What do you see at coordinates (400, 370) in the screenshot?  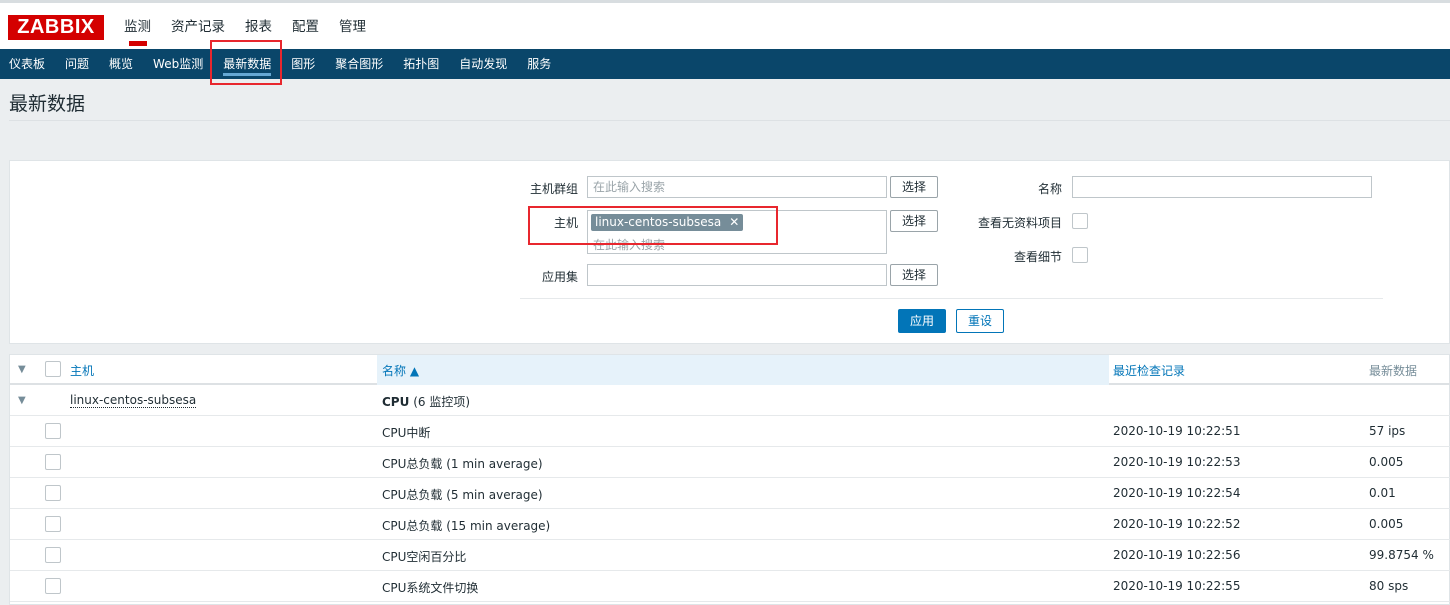 I see `column-name: 名称 ▲` at bounding box center [400, 370].